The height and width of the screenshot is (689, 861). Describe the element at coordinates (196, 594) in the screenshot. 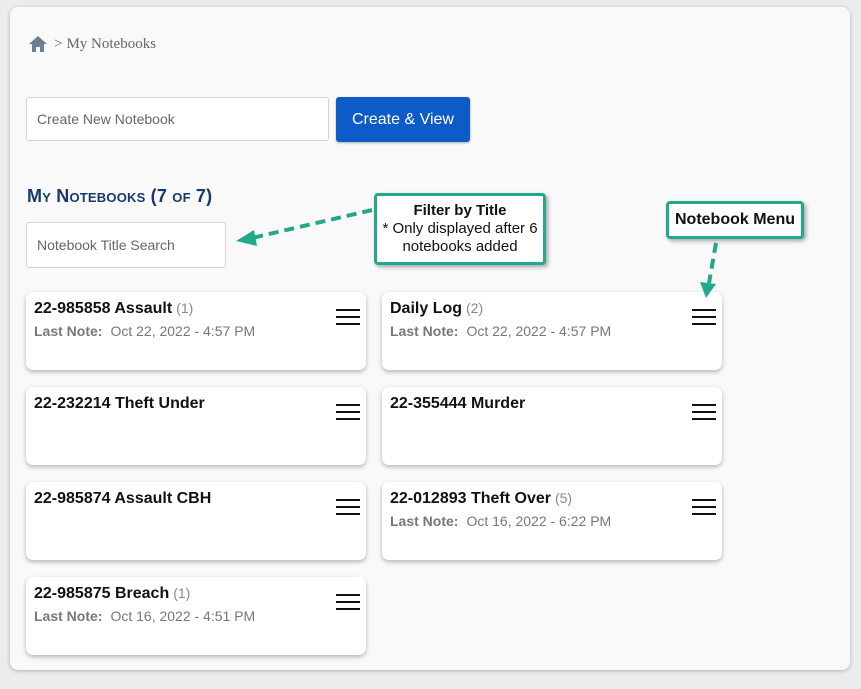

I see `notebook-title: 22-985875 Breach (1)` at that location.